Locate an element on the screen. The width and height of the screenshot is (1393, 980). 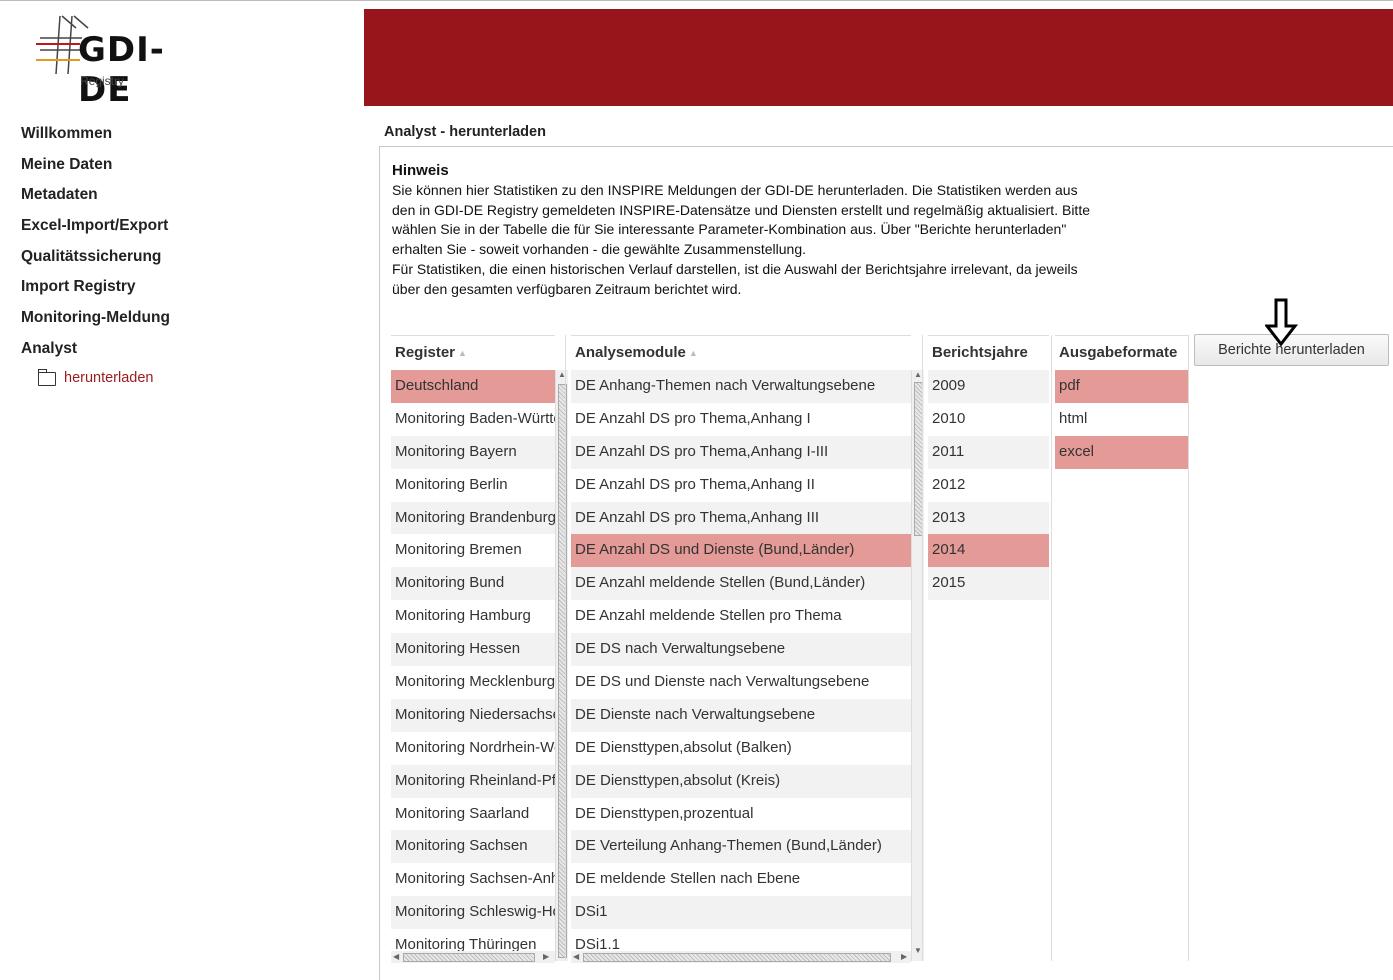
analysemodule-row: DE Anzahl meldende Stellen (Bund,Länder) is located at coordinates (741, 584).